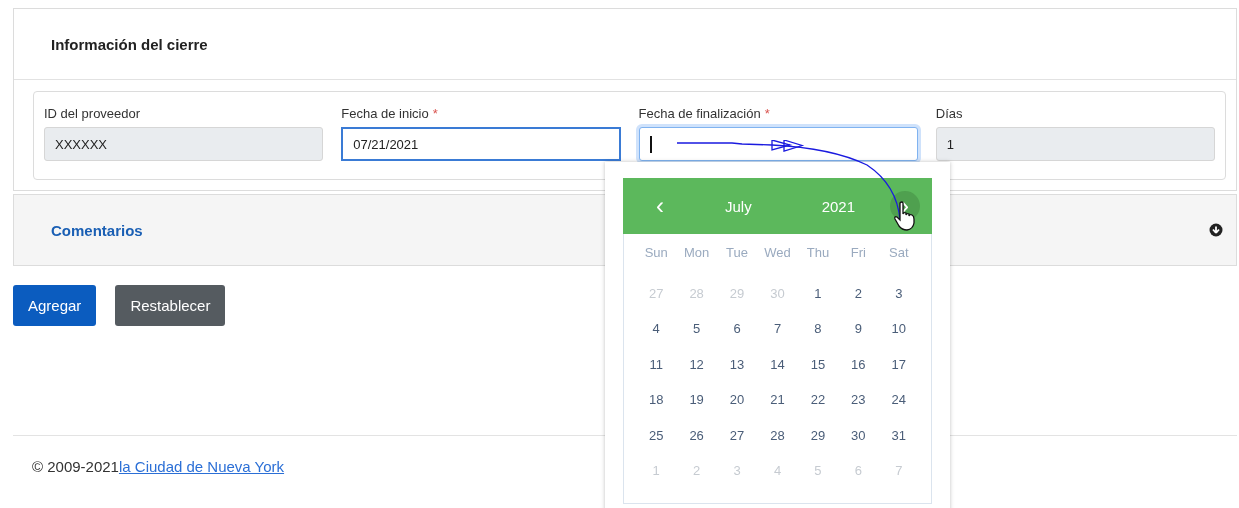  I want to click on copyright-text: © 2009-2021, so click(75, 466).